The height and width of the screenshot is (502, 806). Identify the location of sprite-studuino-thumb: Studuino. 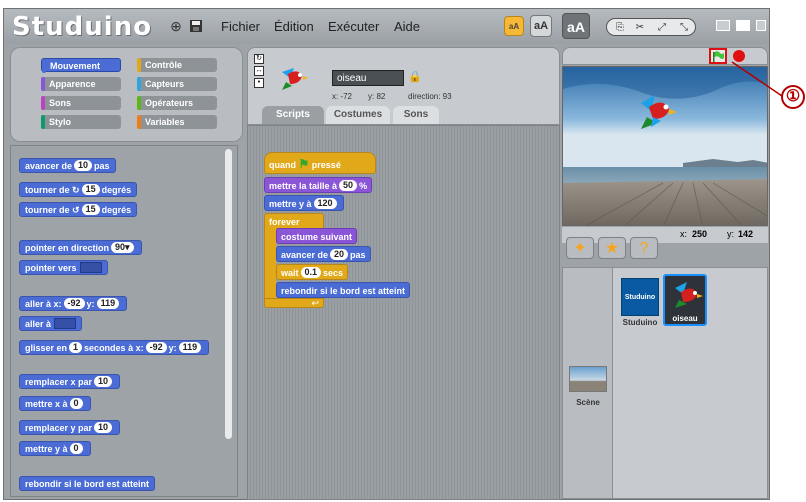
(640, 297).